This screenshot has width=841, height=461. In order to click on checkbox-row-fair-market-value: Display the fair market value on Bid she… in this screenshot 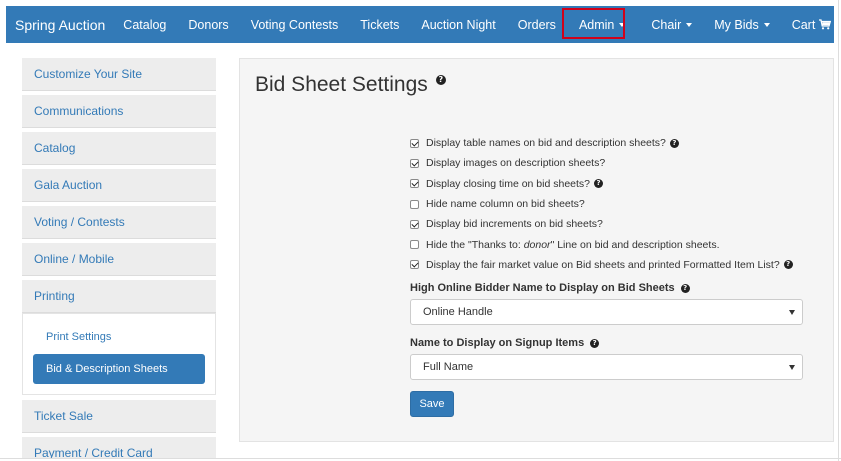, I will do `click(601, 265)`.